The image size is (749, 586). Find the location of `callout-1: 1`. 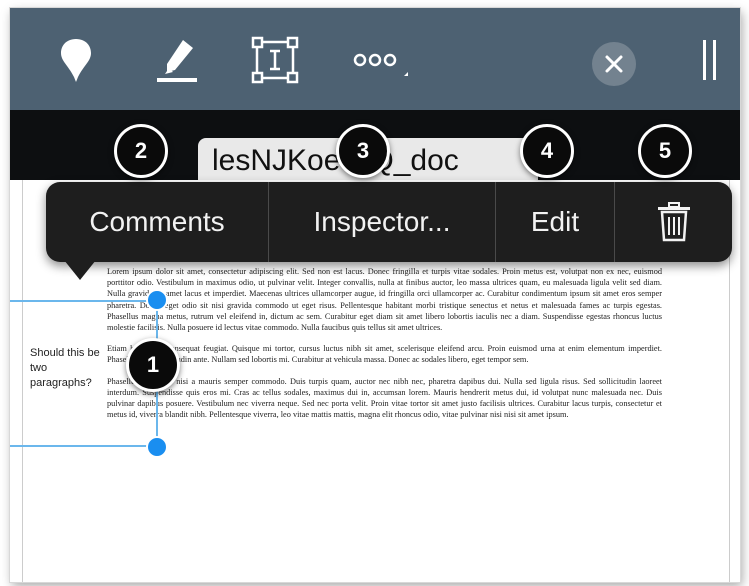

callout-1: 1 is located at coordinates (153, 365).